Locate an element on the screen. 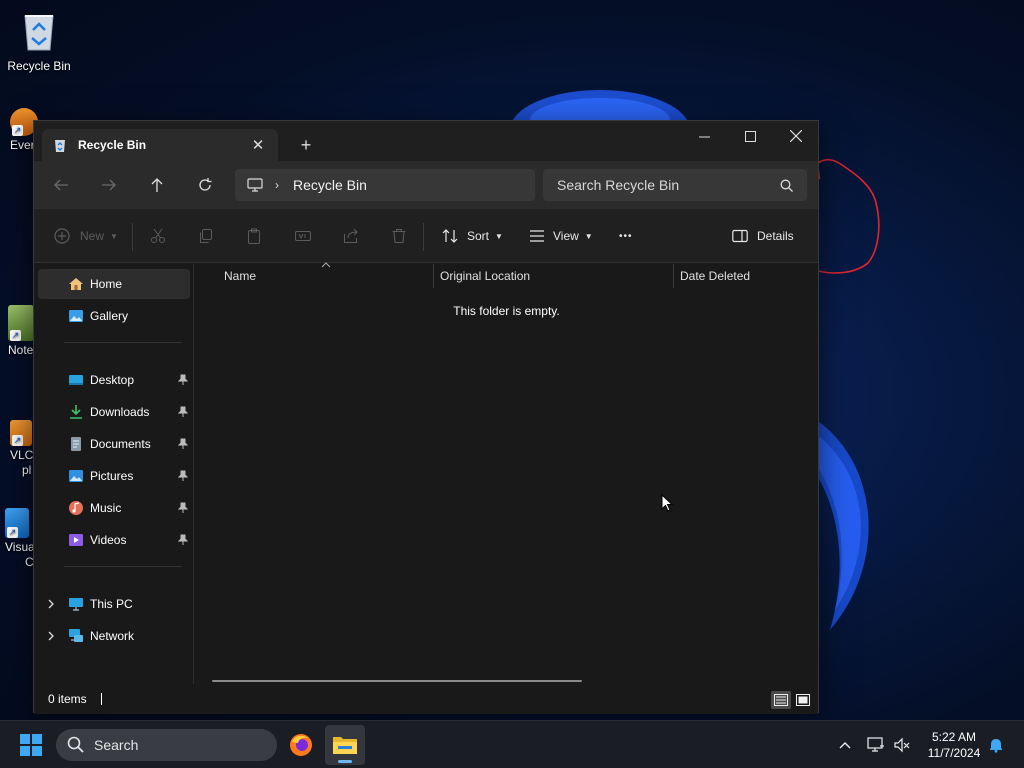 The width and height of the screenshot is (1024, 768). windows-start-icon is located at coordinates (31, 745).